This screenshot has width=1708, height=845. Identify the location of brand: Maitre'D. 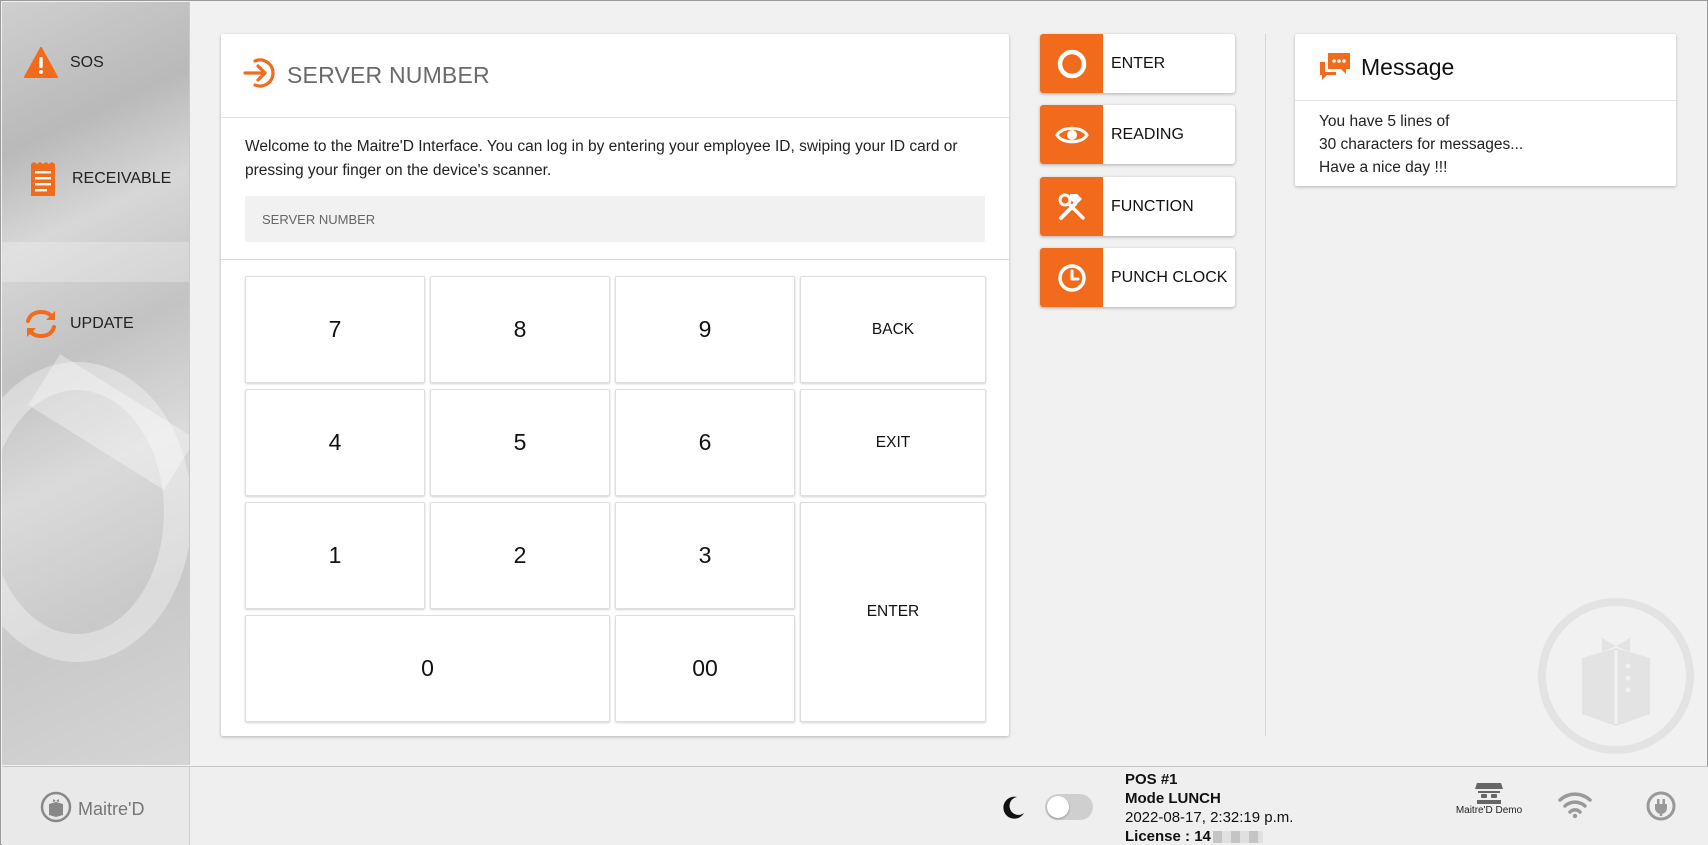
(92, 809).